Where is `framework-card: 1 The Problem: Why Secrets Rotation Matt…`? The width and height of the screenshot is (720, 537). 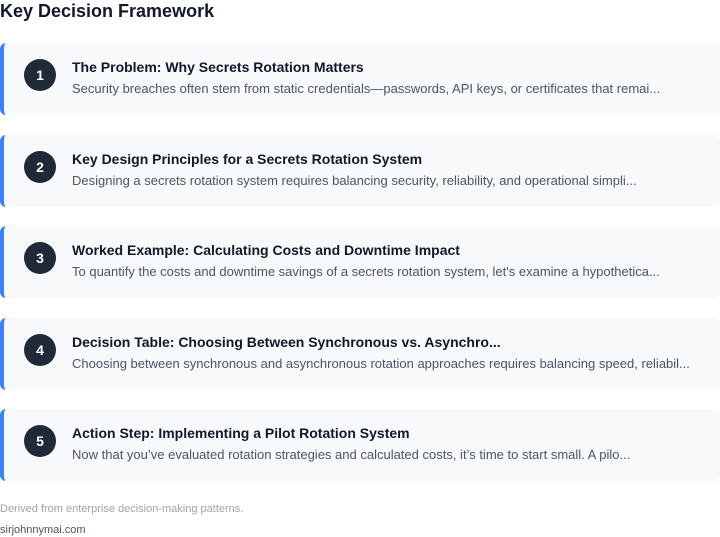 framework-card: 1 The Problem: Why Secrets Rotation Matt… is located at coordinates (360, 79).